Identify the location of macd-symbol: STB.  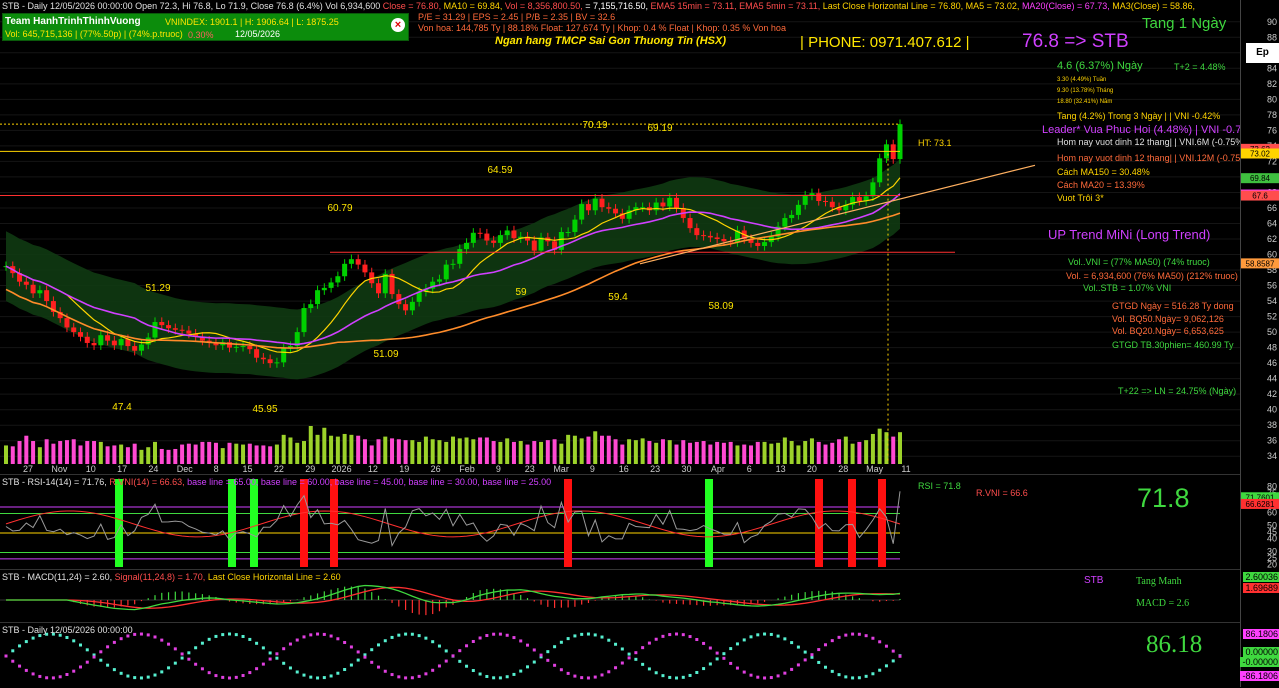
(1094, 580).